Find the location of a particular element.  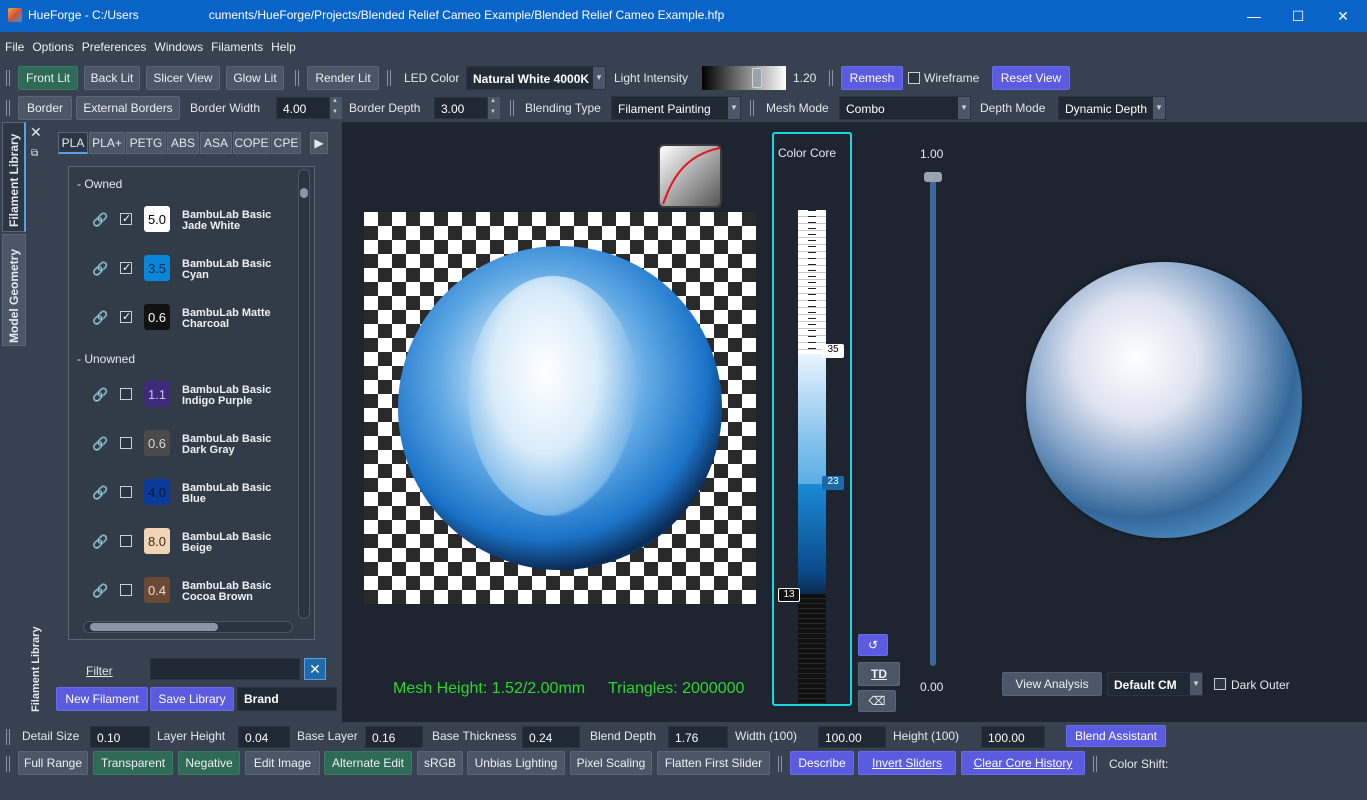

blend-depth-input: 1.76 is located at coordinates (698, 737).